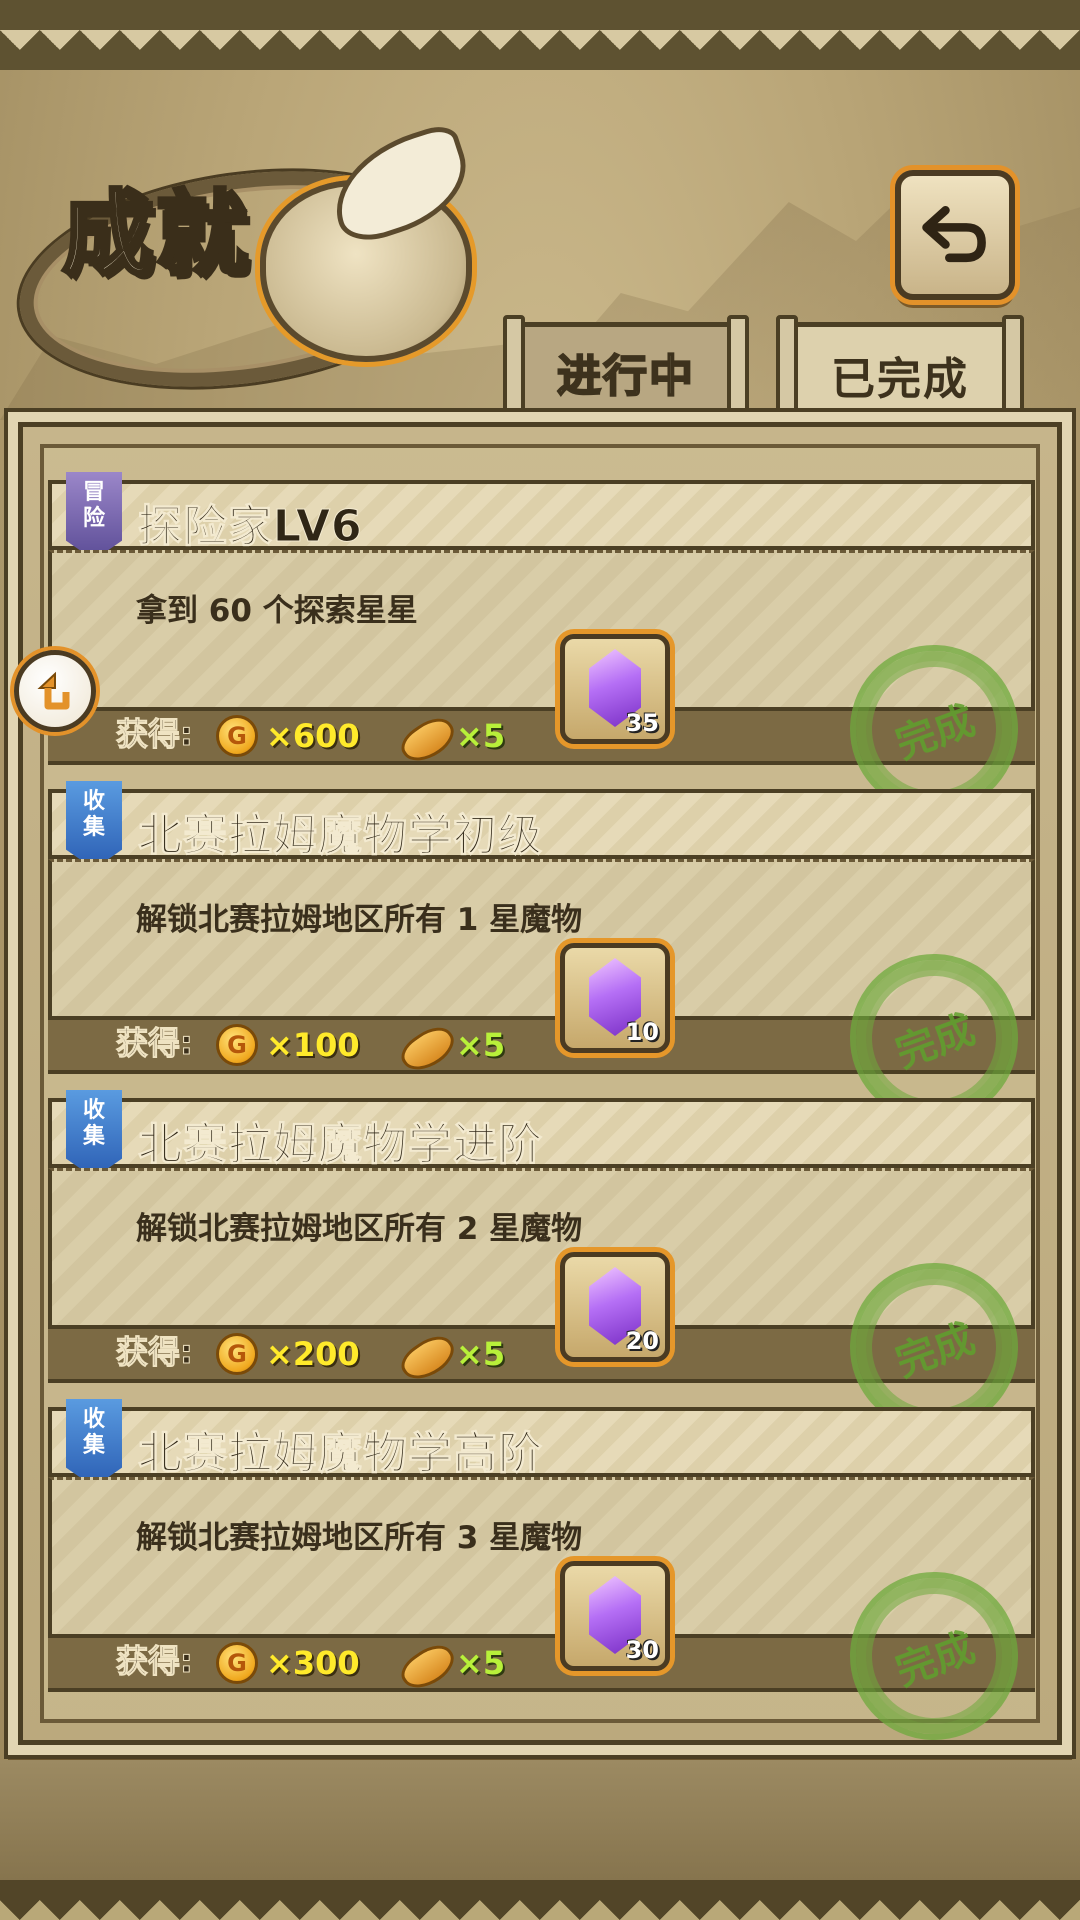  Describe the element at coordinates (340, 1454) in the screenshot. I see `achievement-title: 北赛拉姆魔物学高阶` at that location.